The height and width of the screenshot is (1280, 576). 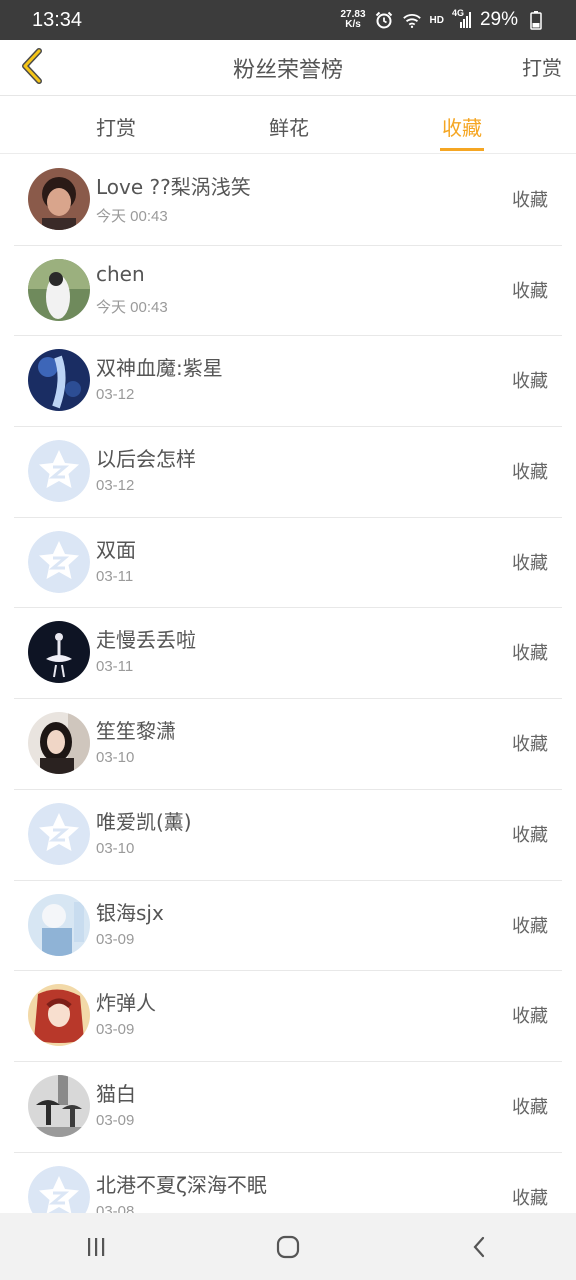 What do you see at coordinates (288, 926) in the screenshot?
I see `list-item: 银海sjx 03-09 收藏` at bounding box center [288, 926].